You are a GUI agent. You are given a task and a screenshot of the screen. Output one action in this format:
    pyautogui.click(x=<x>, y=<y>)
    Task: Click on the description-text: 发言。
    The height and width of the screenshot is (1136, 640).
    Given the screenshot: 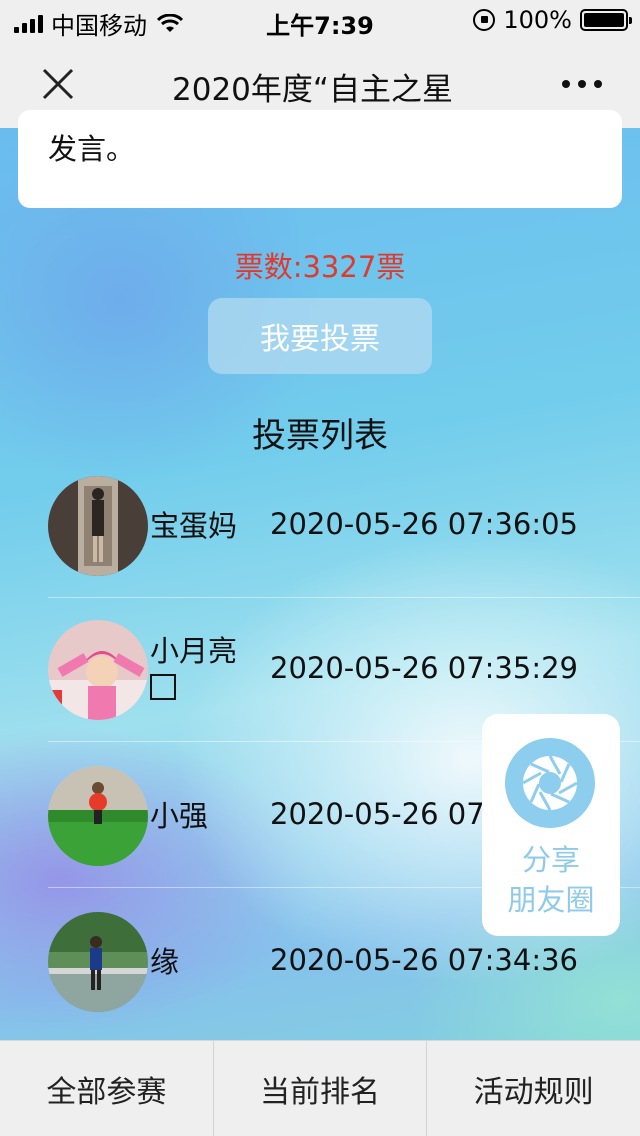 What is the action you would take?
    pyautogui.click(x=92, y=149)
    